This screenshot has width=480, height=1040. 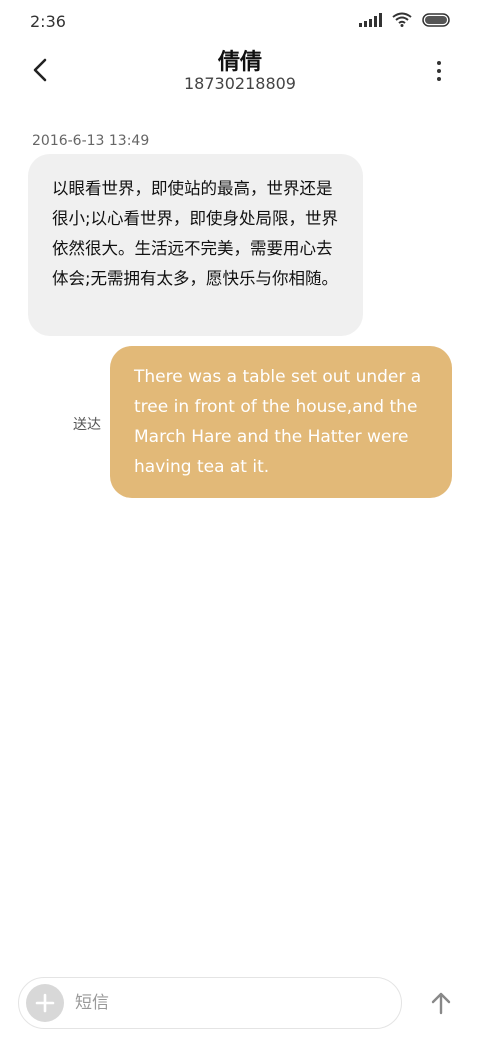 What do you see at coordinates (439, 71) in the screenshot?
I see `more-options-button` at bounding box center [439, 71].